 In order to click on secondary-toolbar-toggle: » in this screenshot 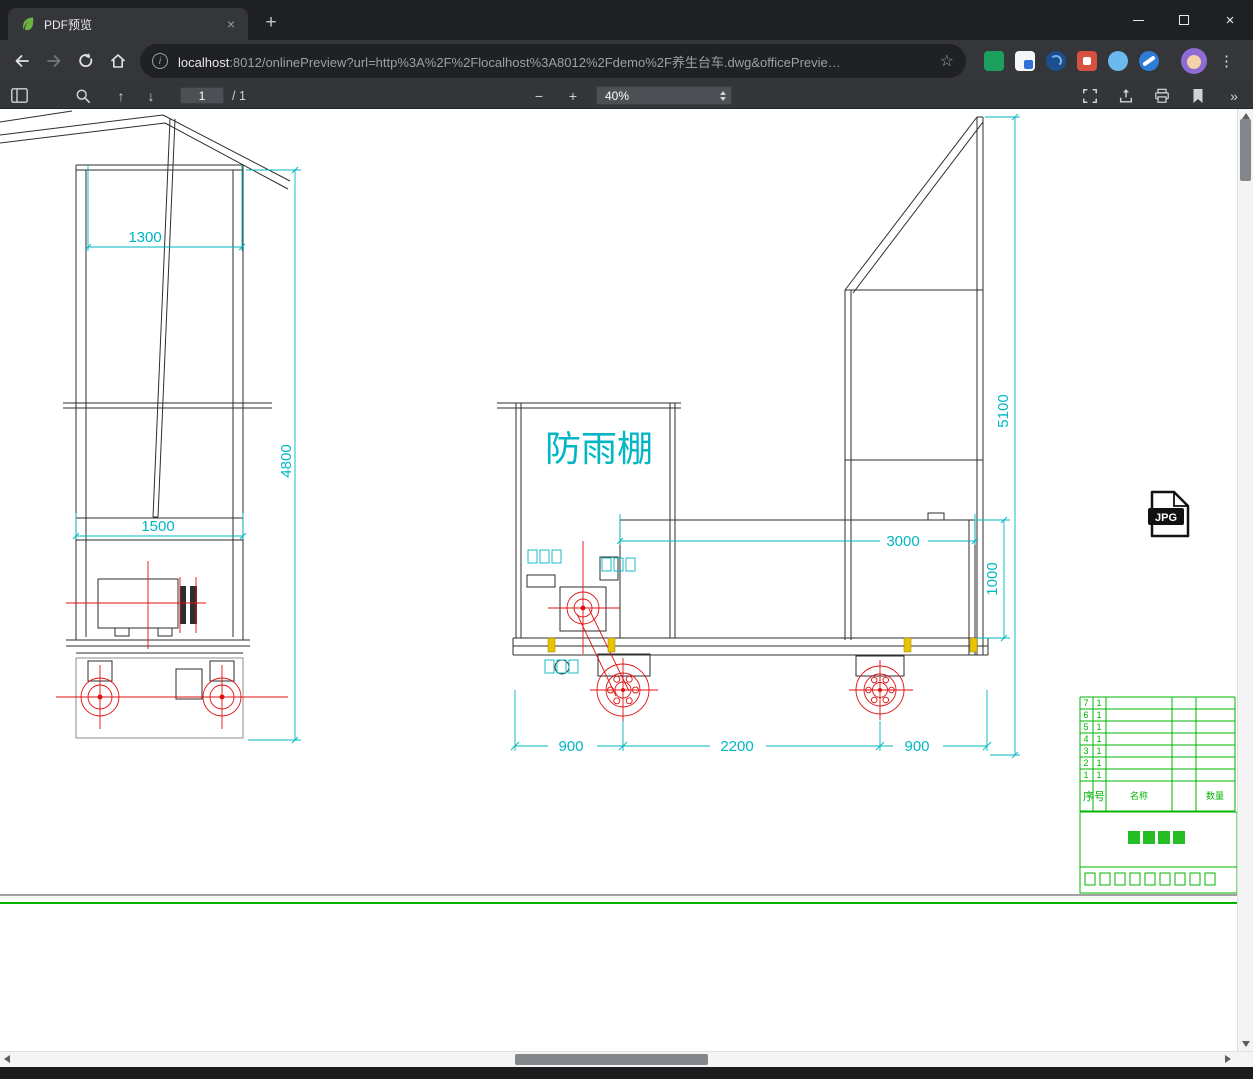, I will do `click(1234, 96)`.